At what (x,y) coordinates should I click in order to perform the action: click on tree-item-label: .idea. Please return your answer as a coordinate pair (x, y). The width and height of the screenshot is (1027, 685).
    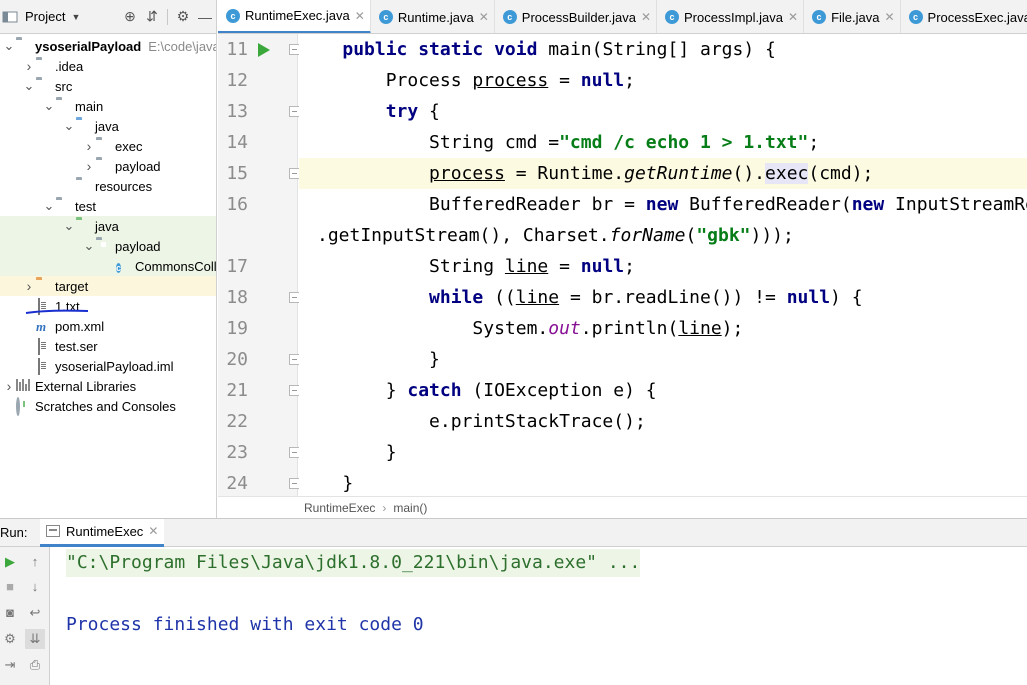
    Looking at the image, I should click on (69, 66).